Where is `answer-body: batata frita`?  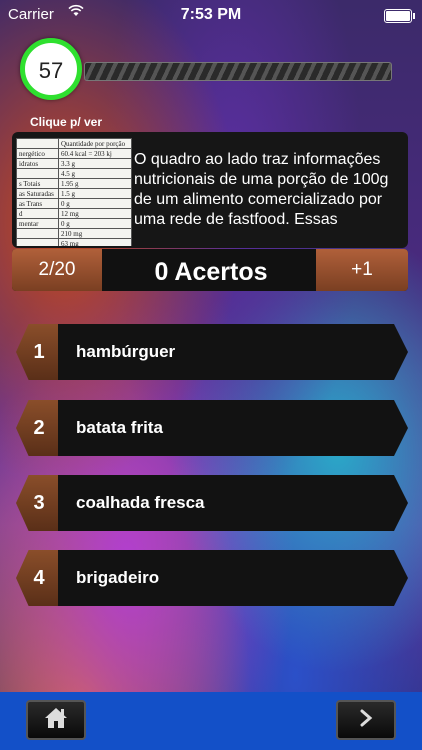 answer-body: batata frita is located at coordinates (233, 428).